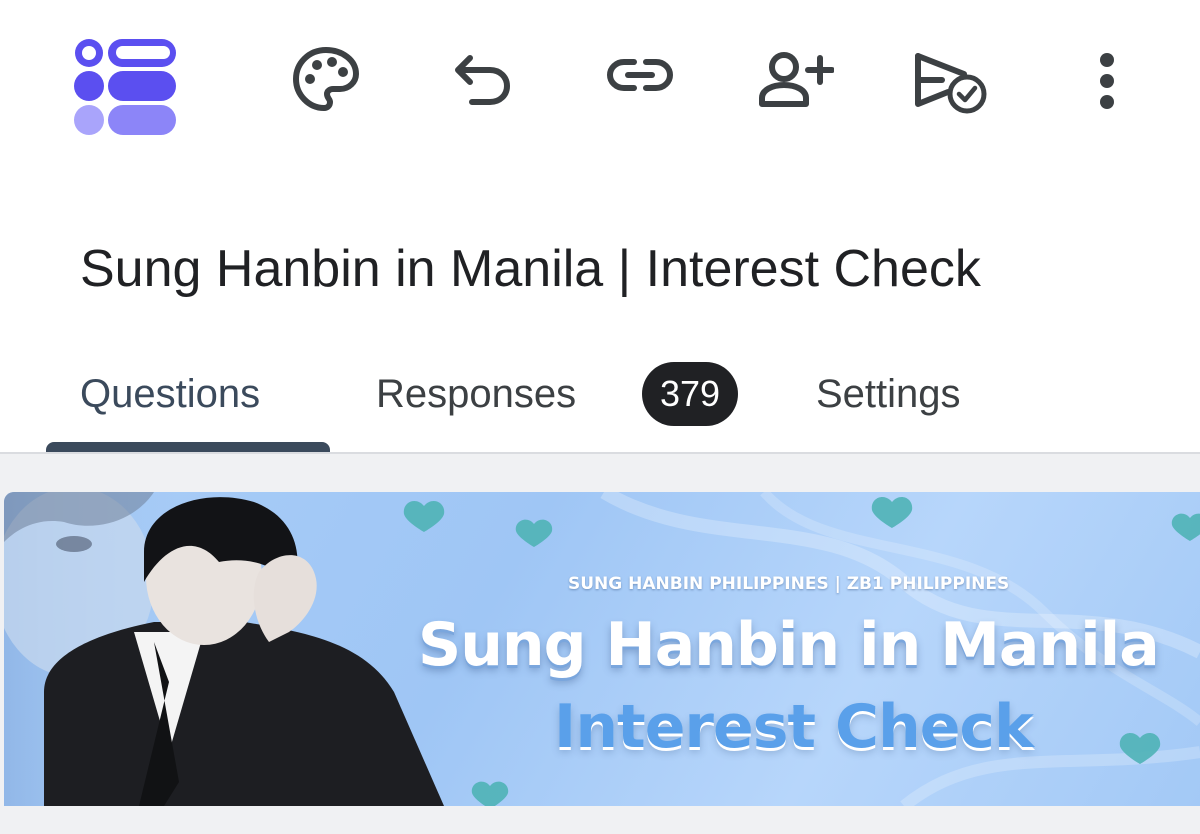 Image resolution: width=1200 pixels, height=834 pixels. I want to click on banner-title: Sung Hanbin in Manila, so click(789, 645).